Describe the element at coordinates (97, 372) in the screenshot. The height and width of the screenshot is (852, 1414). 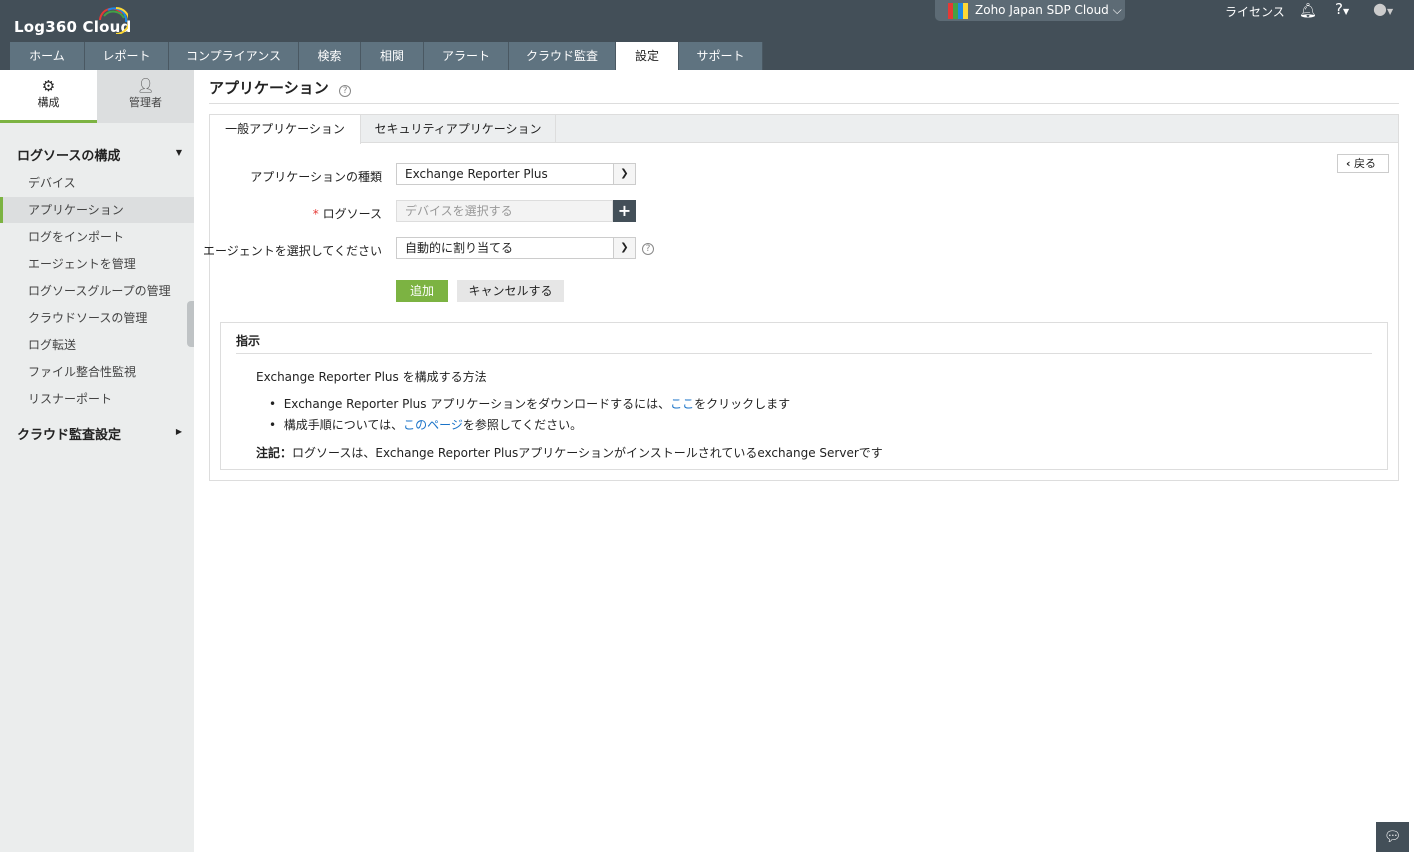
I see `sidebar-item-file-integrity: ファイル整合性監視` at that location.